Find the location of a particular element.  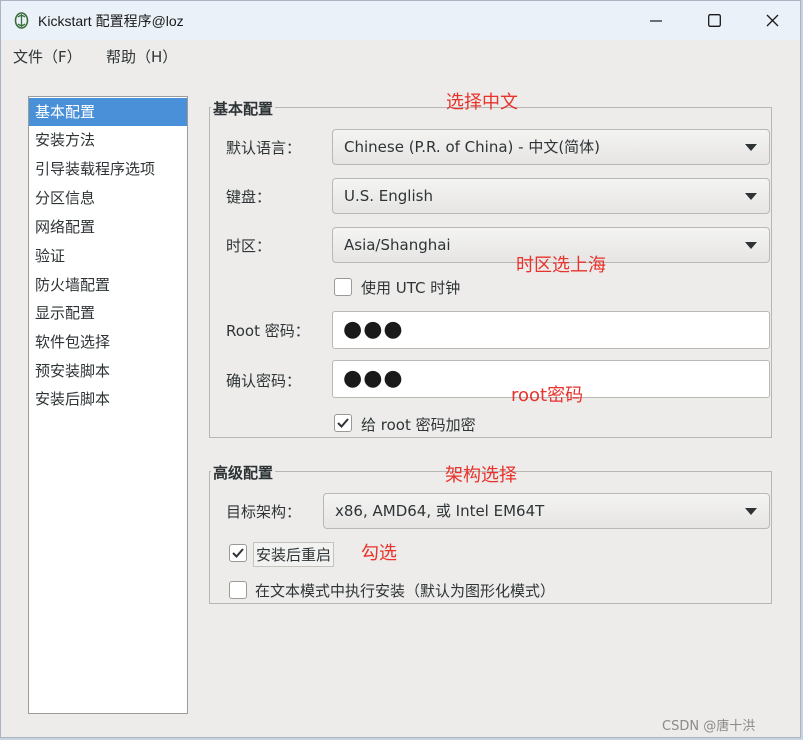

menu-help: 帮助（H） is located at coordinates (141, 56).